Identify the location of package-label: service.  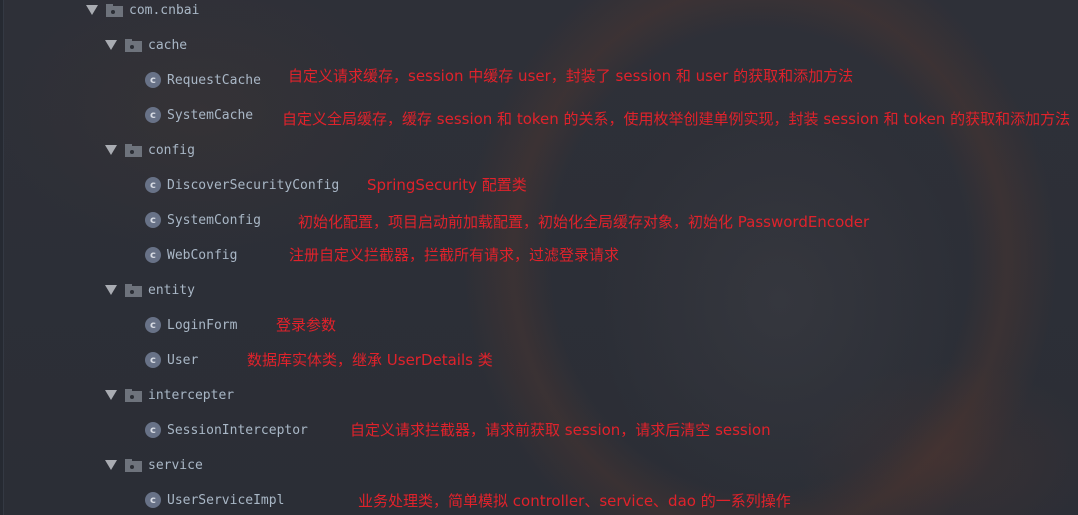
(175, 465).